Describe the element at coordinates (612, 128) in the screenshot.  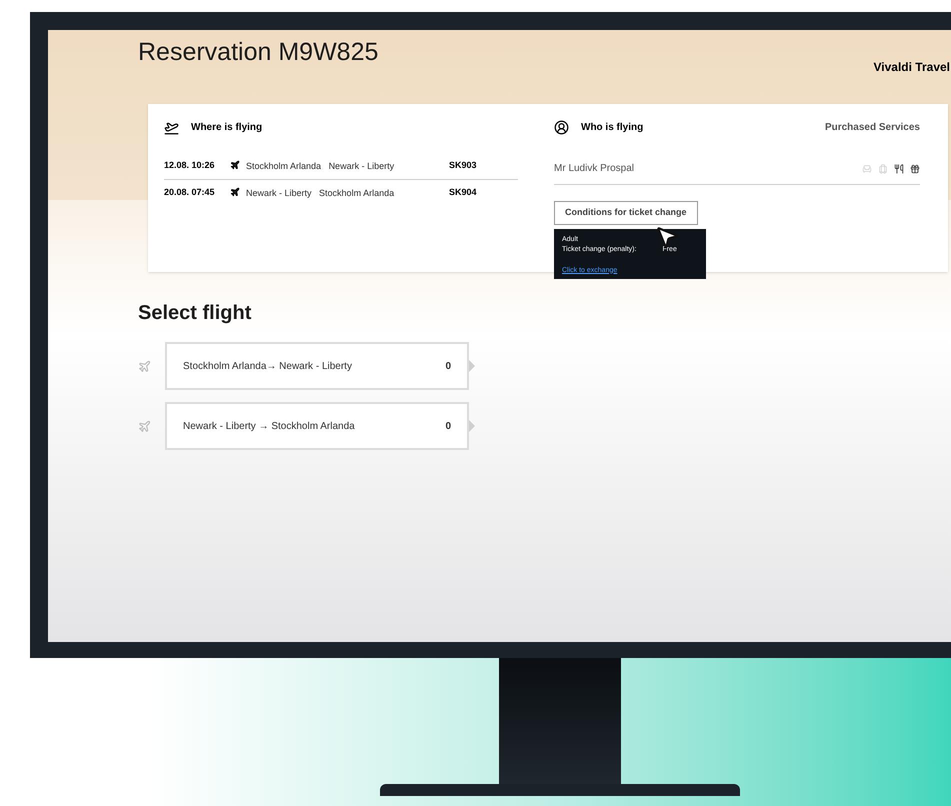
I see `panel-heading: Who is flying` at that location.